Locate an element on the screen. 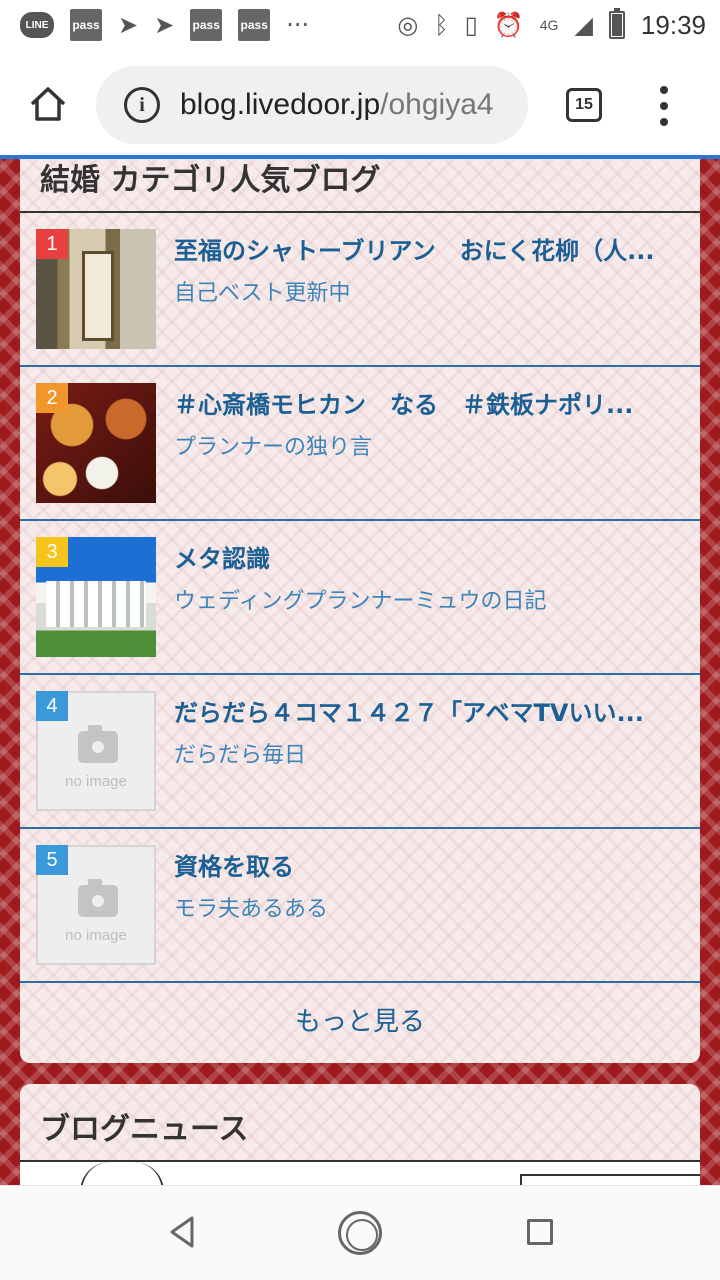 The height and width of the screenshot is (1280, 720). home-nav-icon is located at coordinates (360, 1233).